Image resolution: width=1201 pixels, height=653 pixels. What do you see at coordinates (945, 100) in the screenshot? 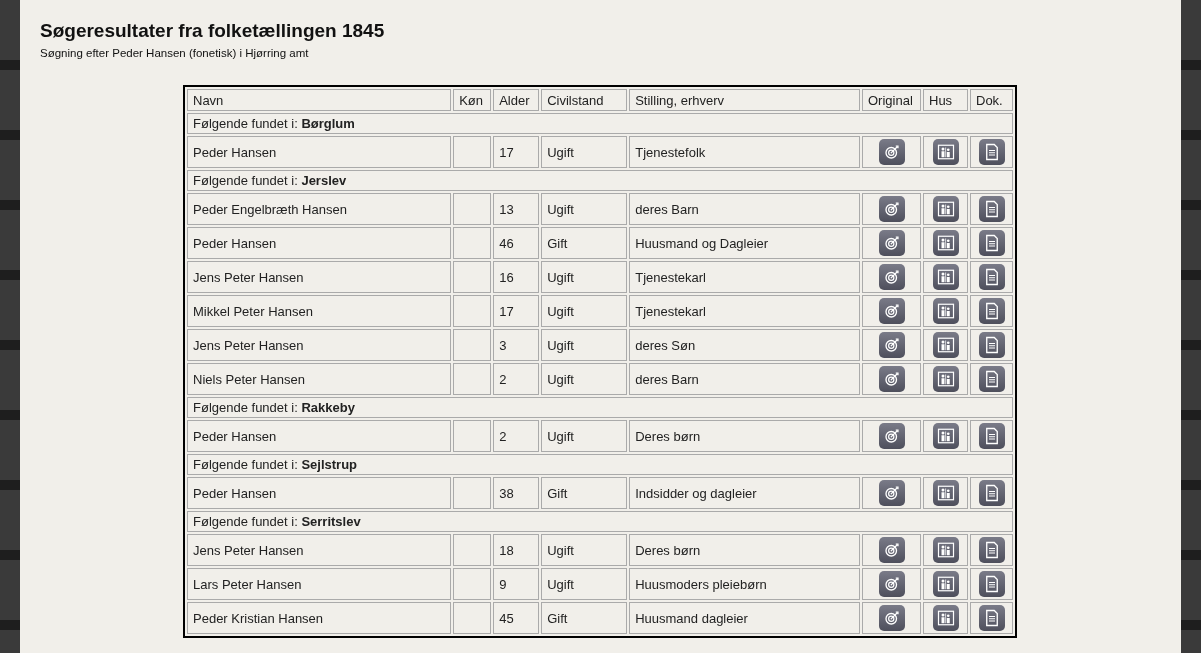
I see `column-header: Hus` at bounding box center [945, 100].